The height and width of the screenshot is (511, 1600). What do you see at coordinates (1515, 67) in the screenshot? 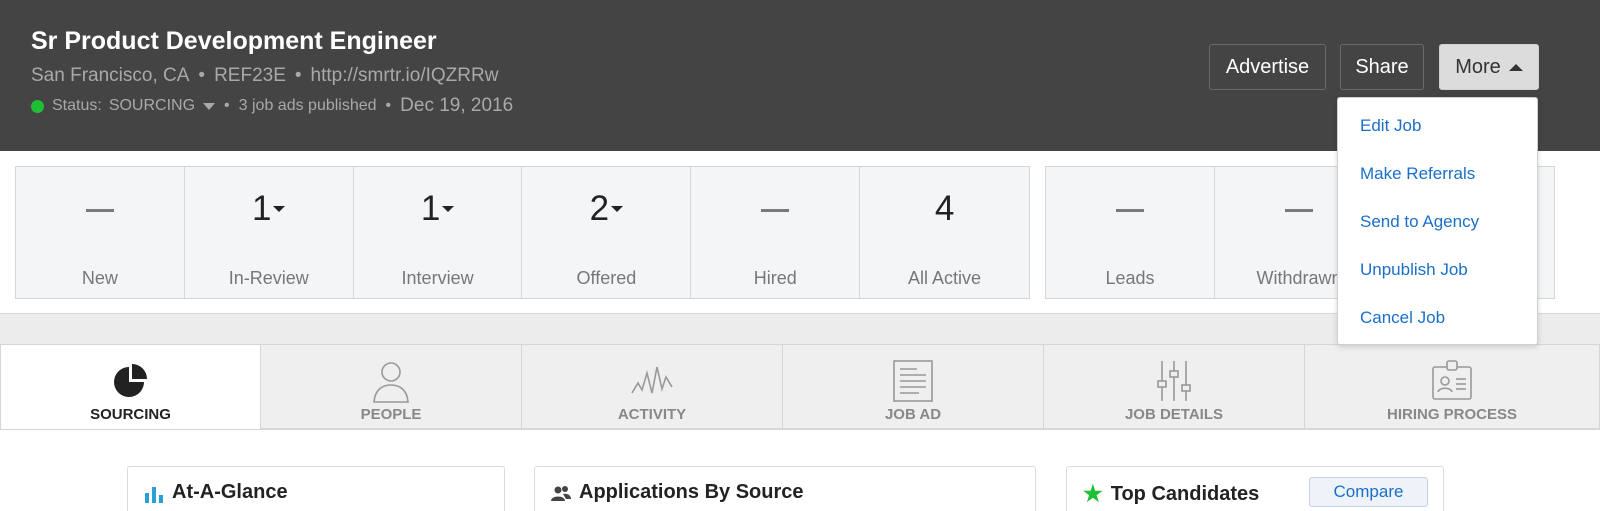
I see `chevron-up-icon` at bounding box center [1515, 67].